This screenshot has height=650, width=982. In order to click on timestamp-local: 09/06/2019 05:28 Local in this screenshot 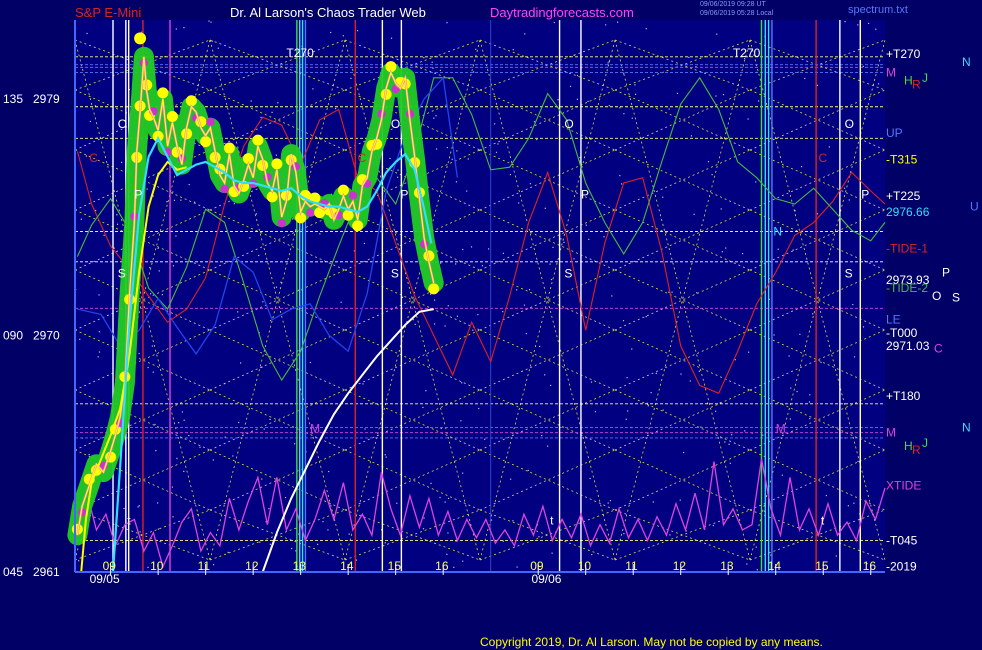, I will do `click(737, 13)`.